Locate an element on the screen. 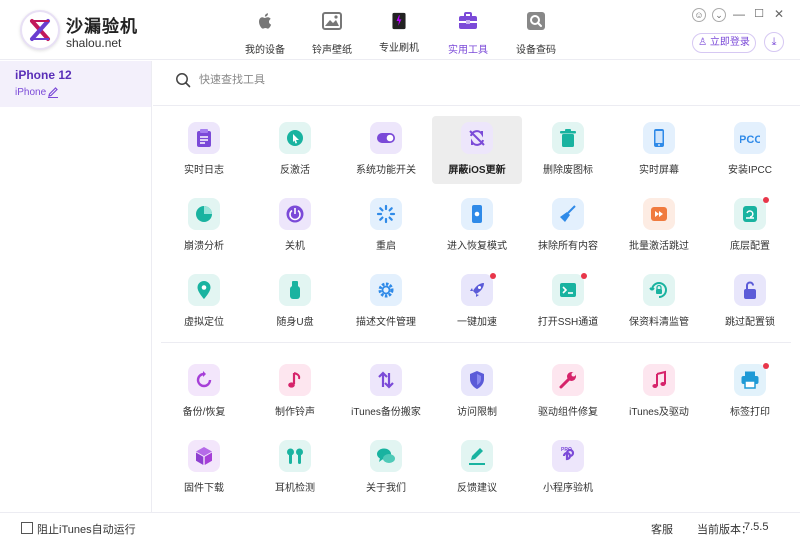 This screenshot has width=800, height=542. tool-access-restriction: 访问限制 is located at coordinates (477, 392).